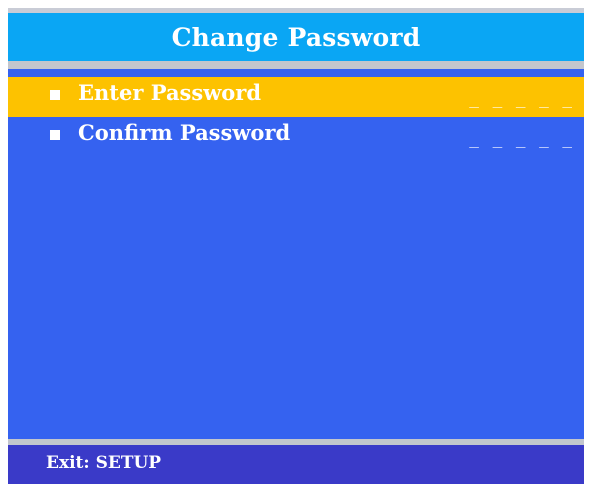 Image resolution: width=591 pixels, height=491 pixels. What do you see at coordinates (170, 92) in the screenshot?
I see `menu-item-label: Enter Password` at bounding box center [170, 92].